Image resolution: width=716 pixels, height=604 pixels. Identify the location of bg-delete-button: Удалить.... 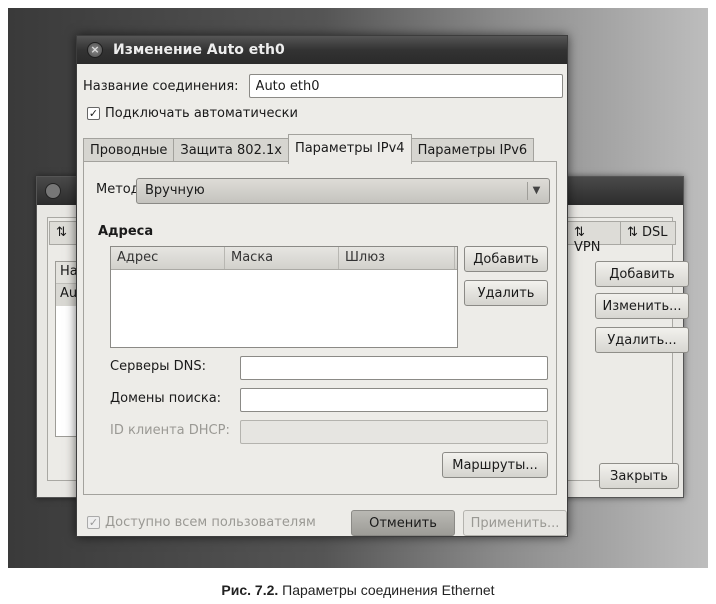
(642, 340).